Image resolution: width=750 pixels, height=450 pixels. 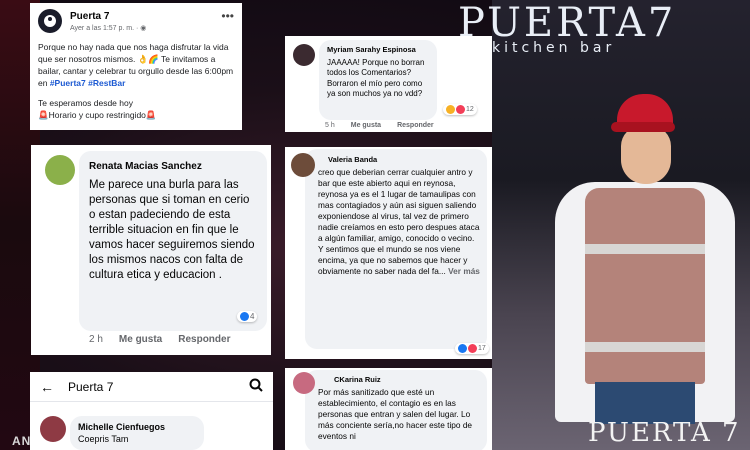 I want to click on top-logo-subtitle: kitchen bar, so click(x=554, y=48).